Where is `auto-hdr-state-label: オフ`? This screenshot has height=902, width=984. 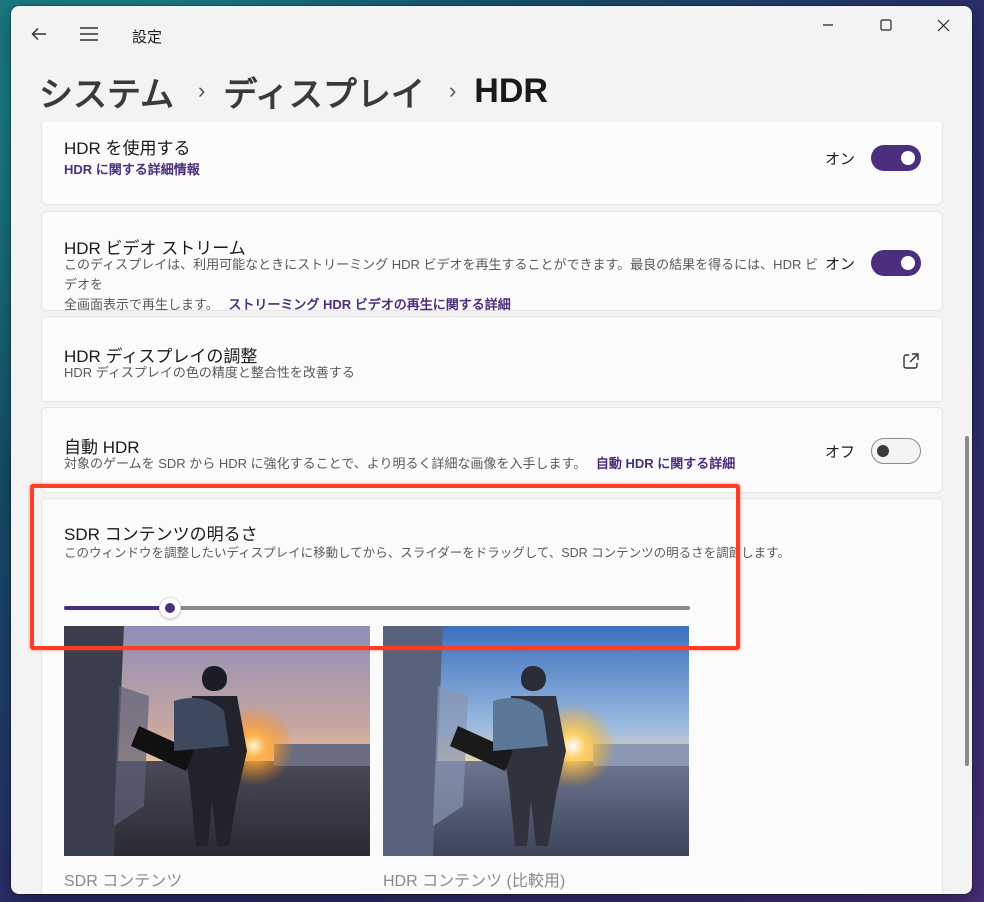 auto-hdr-state-label: オフ is located at coordinates (839, 452).